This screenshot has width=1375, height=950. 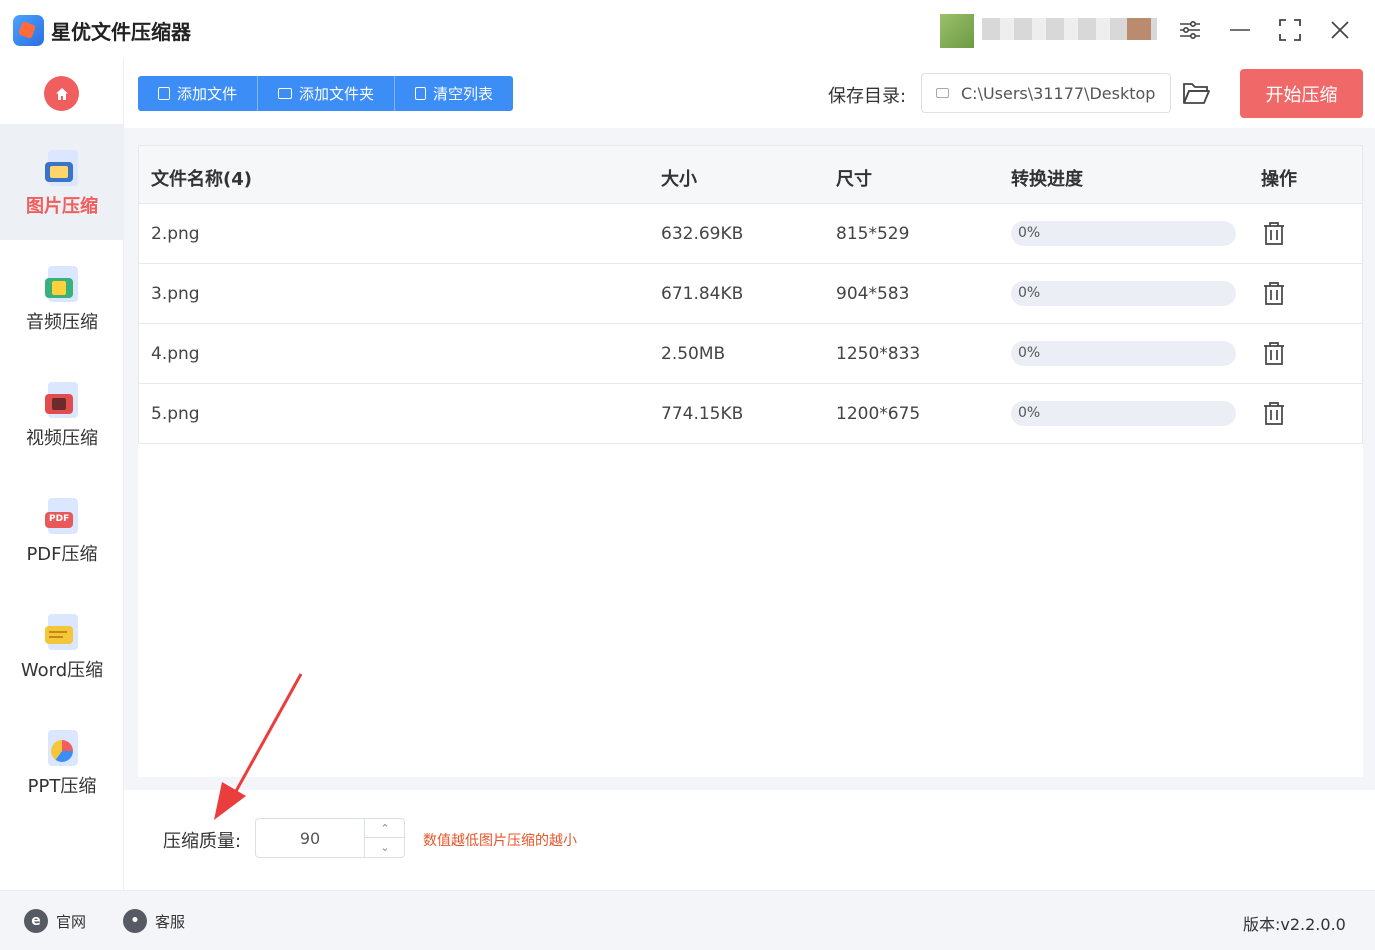 What do you see at coordinates (873, 234) in the screenshot?
I see `file-dims: 815*529` at bounding box center [873, 234].